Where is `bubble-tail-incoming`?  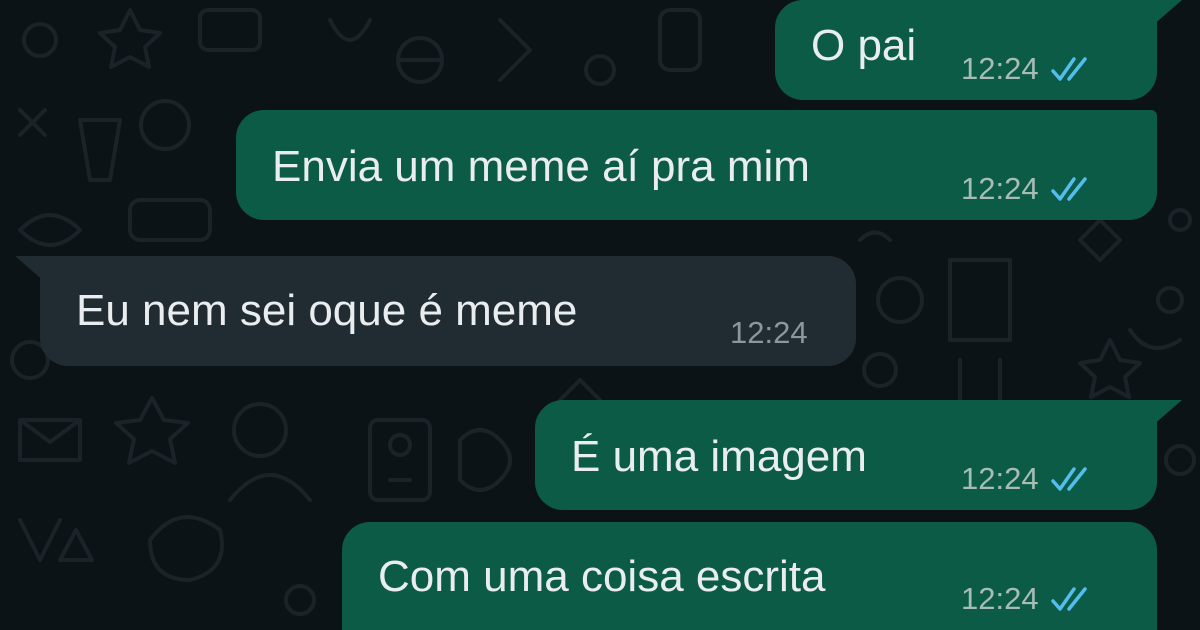 bubble-tail-incoming is located at coordinates (30, 269).